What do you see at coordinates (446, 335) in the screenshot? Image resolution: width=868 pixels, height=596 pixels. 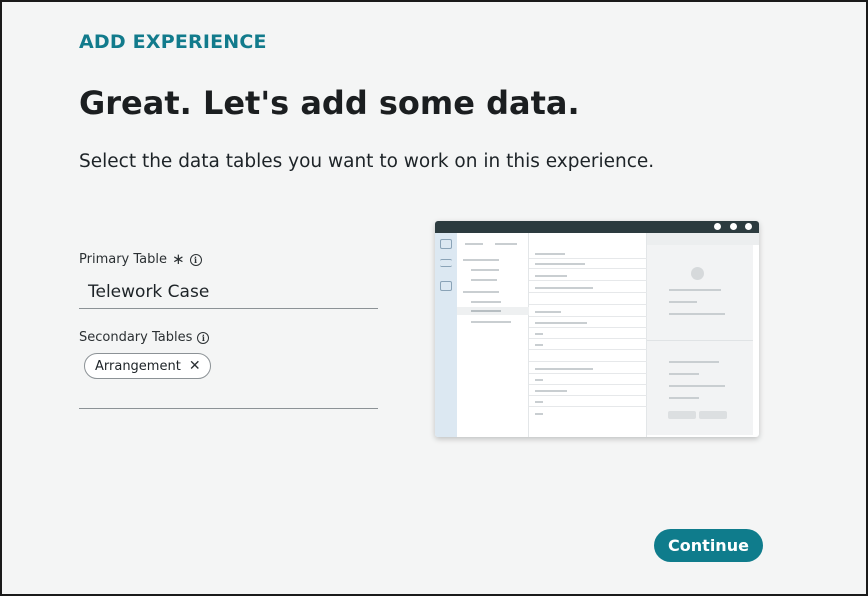 I see `preview-rail` at bounding box center [446, 335].